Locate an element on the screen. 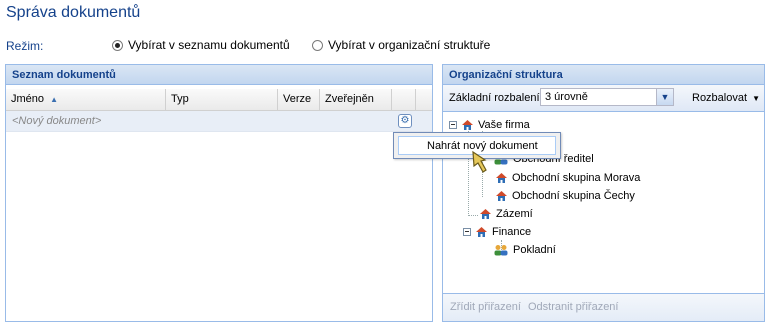  tree-node-your-company: Vaše firma is located at coordinates (489, 125).